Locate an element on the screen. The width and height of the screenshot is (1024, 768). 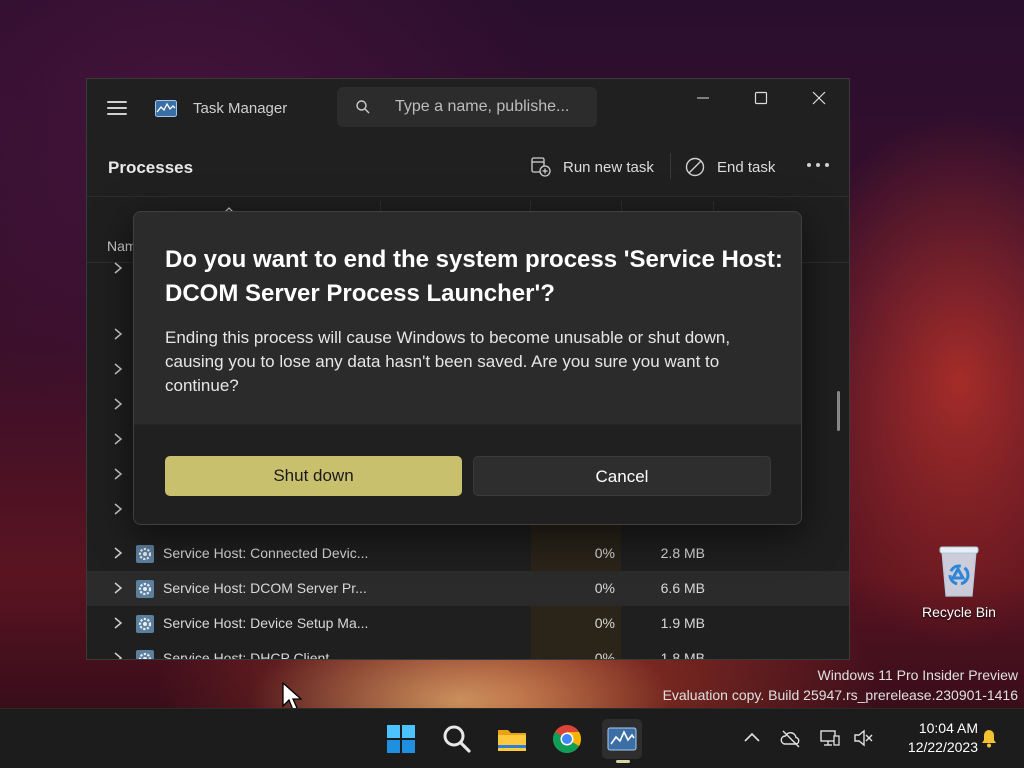
toolbar: Processes Run new task End task is located at coordinates (468, 167).